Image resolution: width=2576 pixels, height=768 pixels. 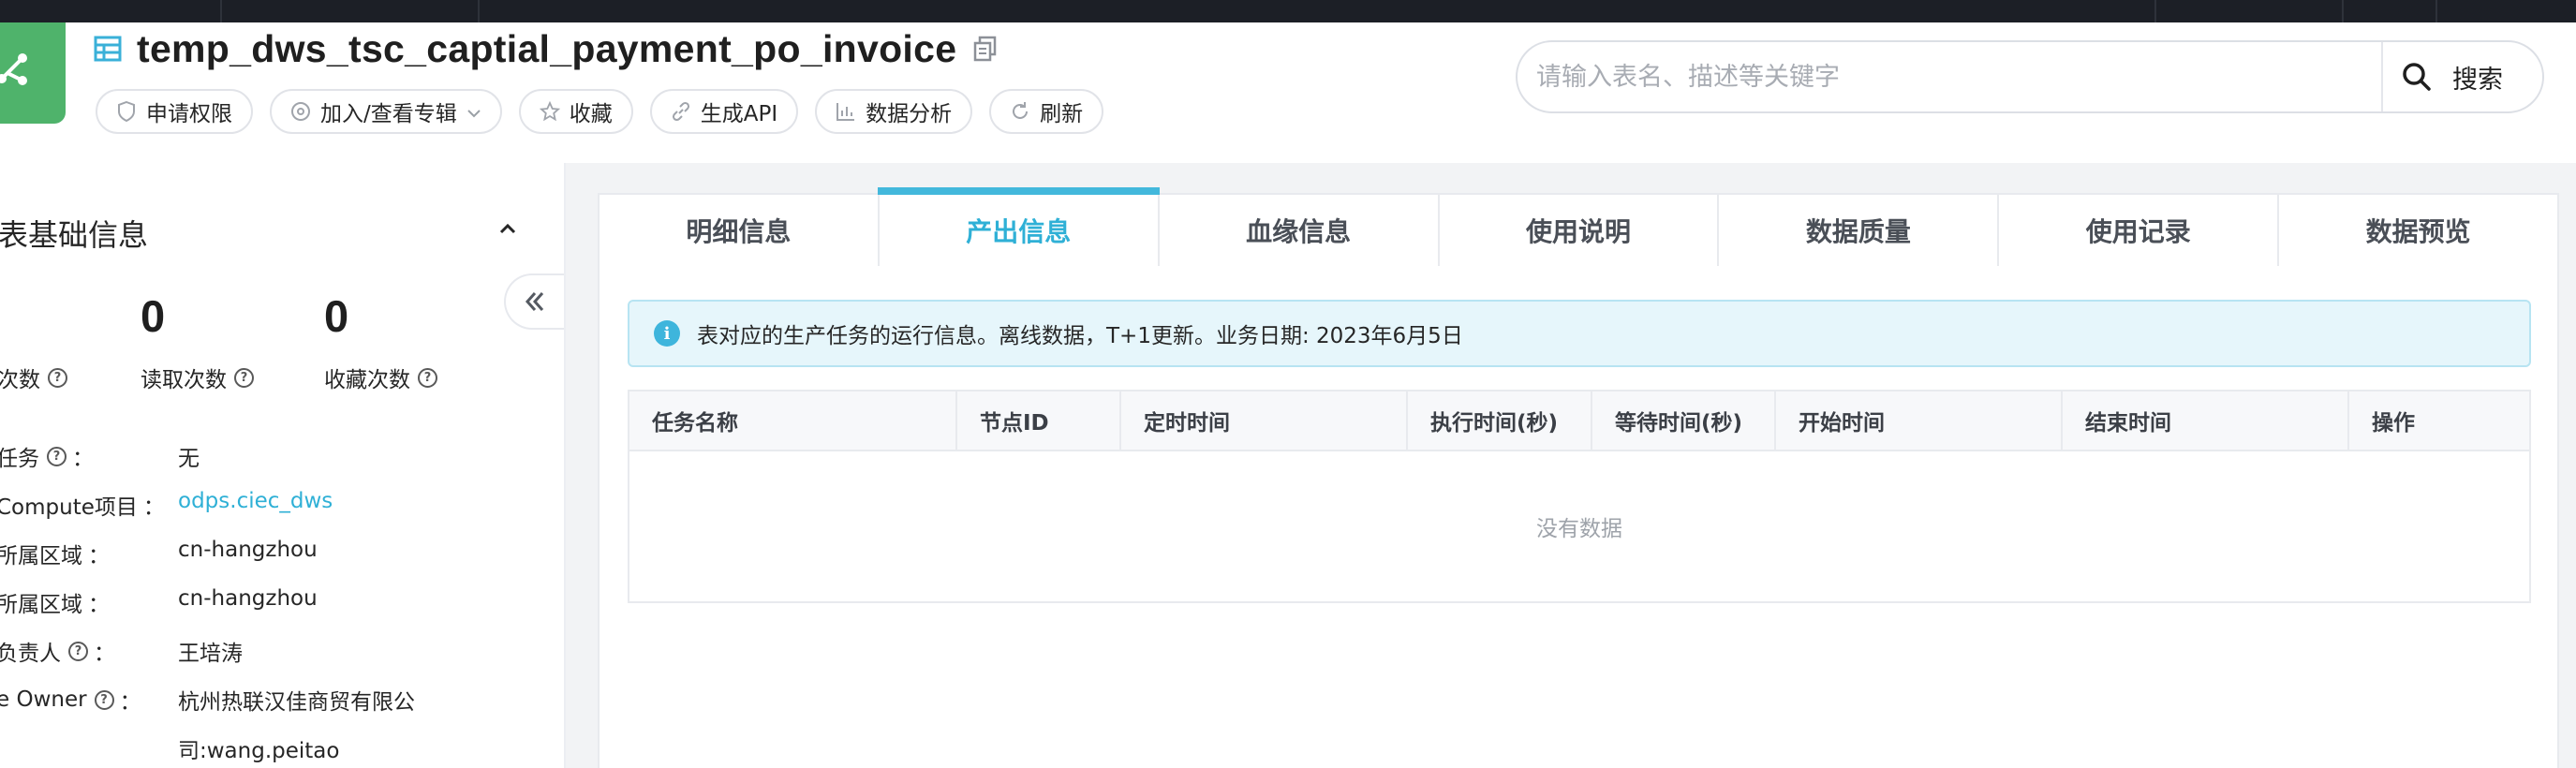 I want to click on col-actions: 操作, so click(x=2393, y=423).